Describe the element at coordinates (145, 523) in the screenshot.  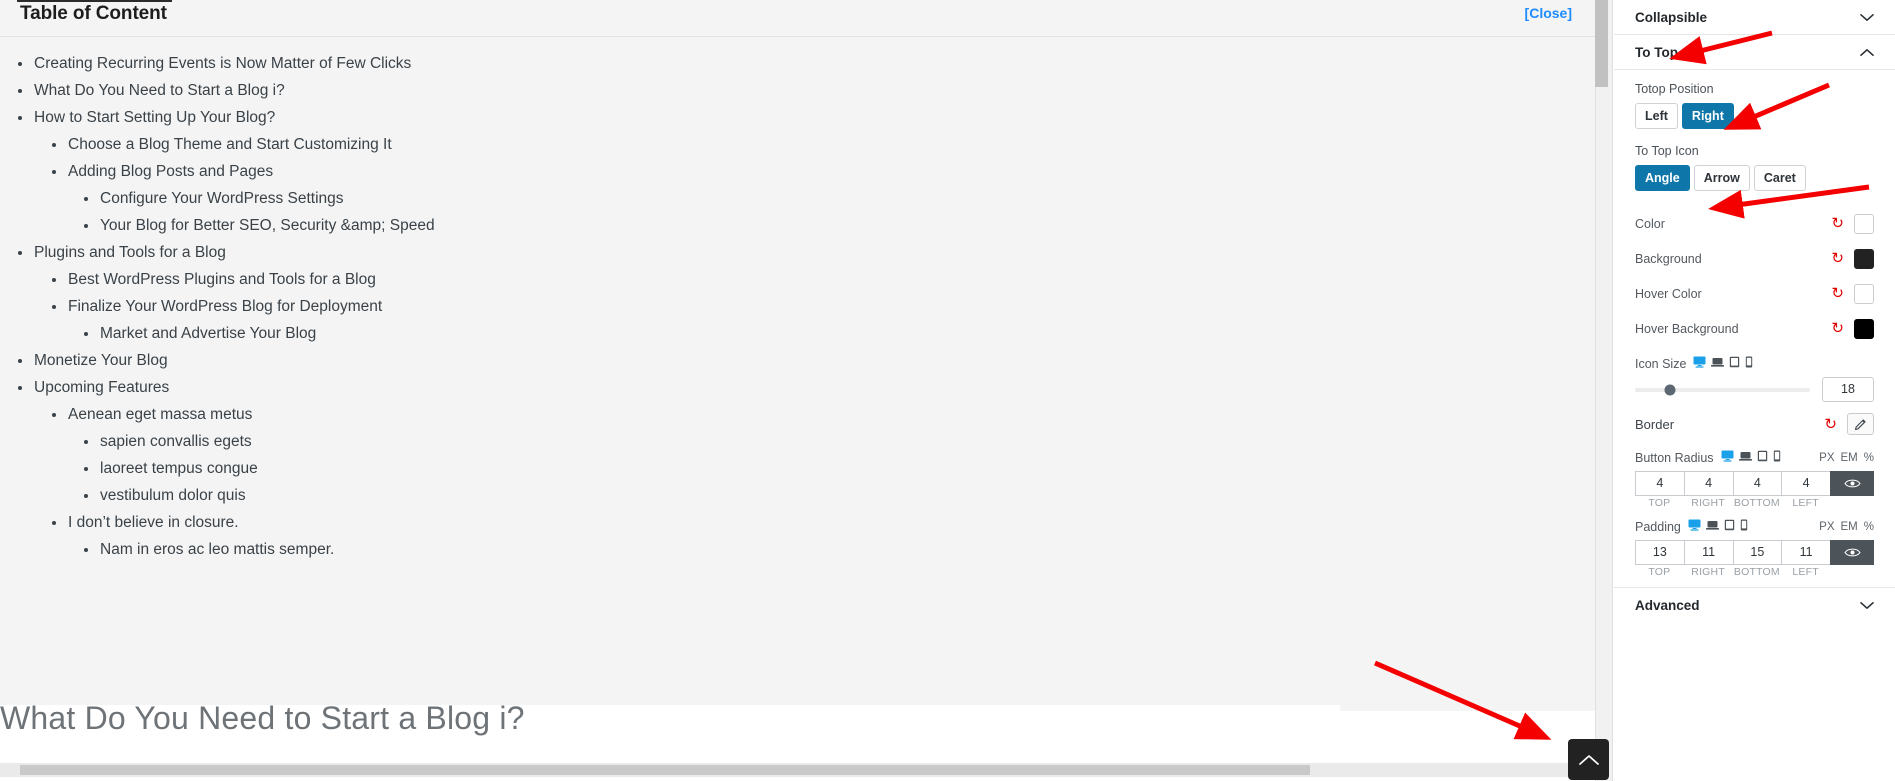
I see `toc-item-level-2: I don’t believe in closure.` at that location.